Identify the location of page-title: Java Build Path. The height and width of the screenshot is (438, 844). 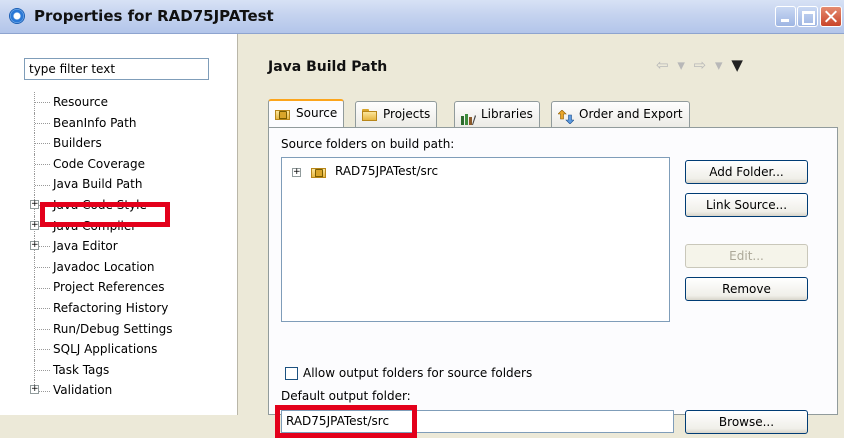
(328, 67).